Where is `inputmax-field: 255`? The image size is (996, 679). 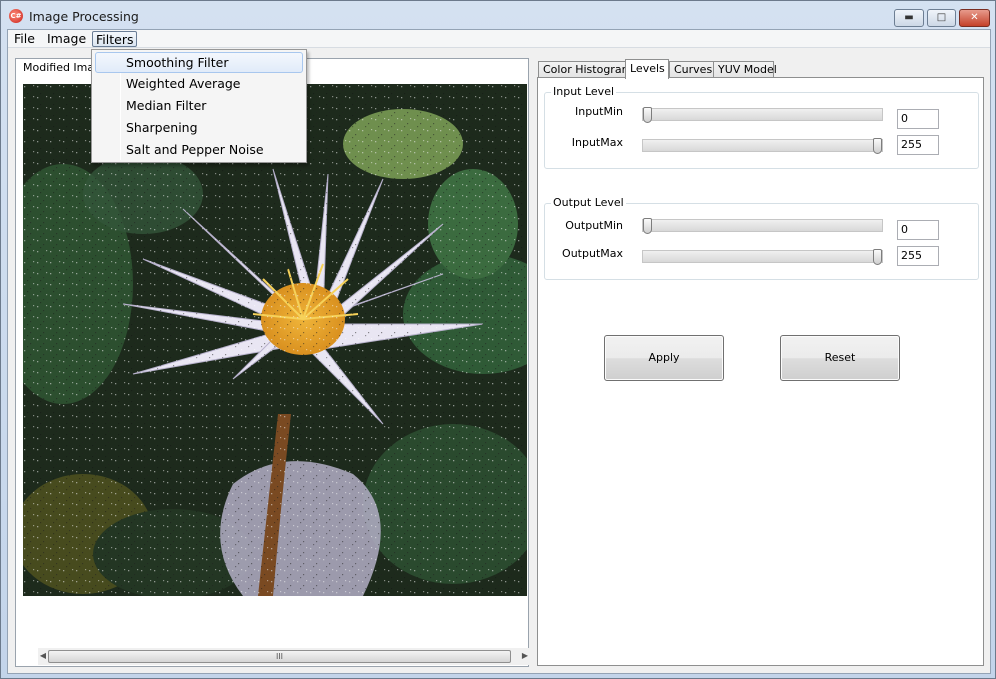 inputmax-field: 255 is located at coordinates (918, 145).